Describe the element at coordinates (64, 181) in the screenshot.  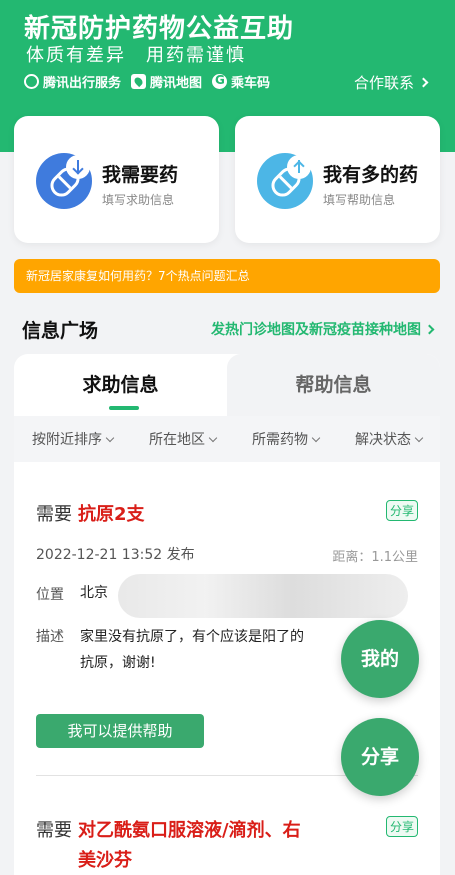
I see `pill-download-icon` at that location.